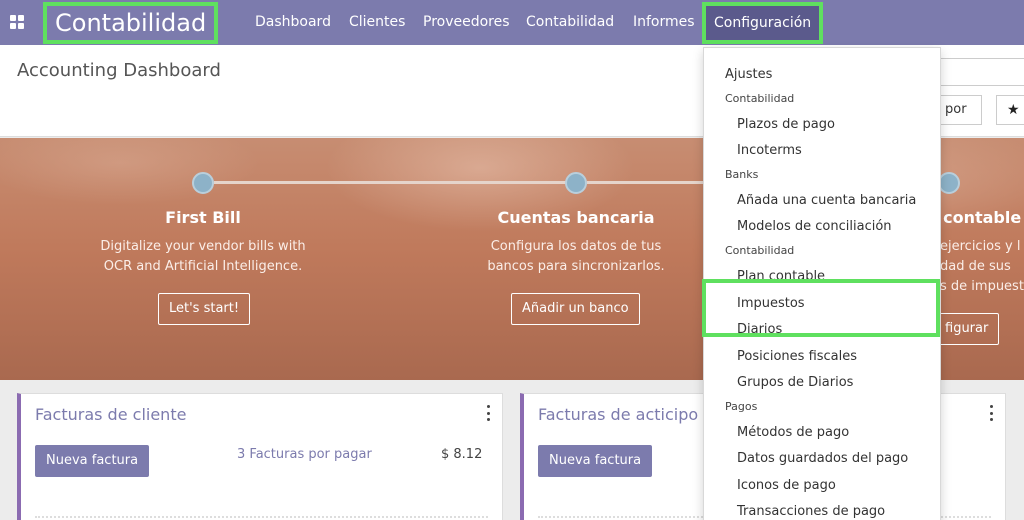 This screenshot has height=520, width=1024. What do you see at coordinates (664, 22) in the screenshot?
I see `nav-informes: Informes` at bounding box center [664, 22].